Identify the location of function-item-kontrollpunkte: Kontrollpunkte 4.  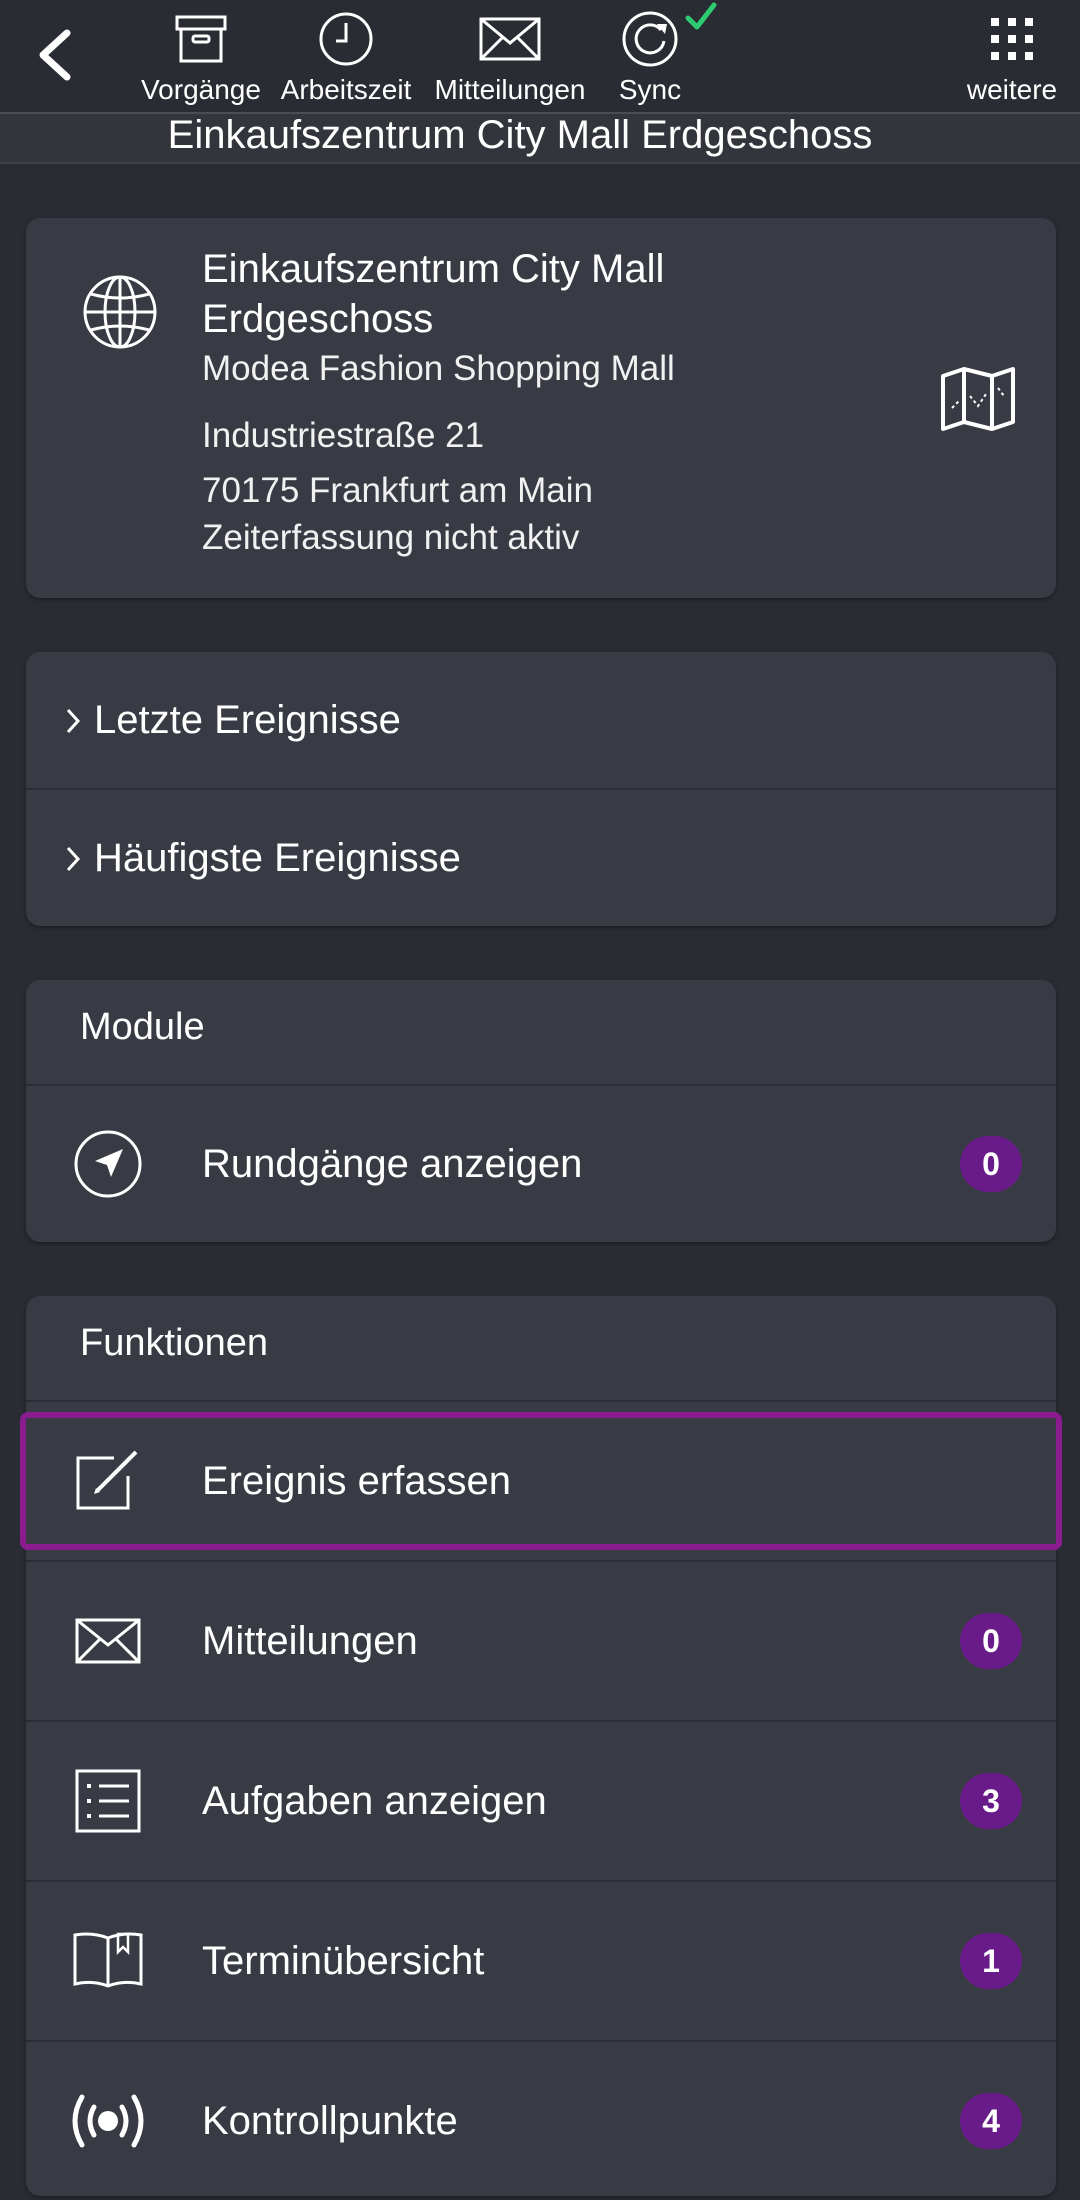
(541, 2121).